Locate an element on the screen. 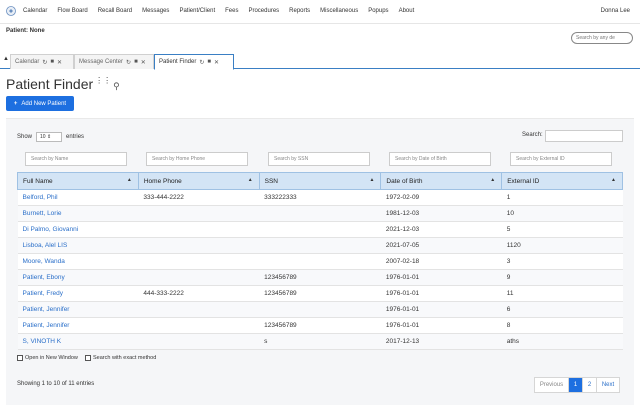 The width and height of the screenshot is (640, 409). menu-procedures: Procedures is located at coordinates (263, 11).